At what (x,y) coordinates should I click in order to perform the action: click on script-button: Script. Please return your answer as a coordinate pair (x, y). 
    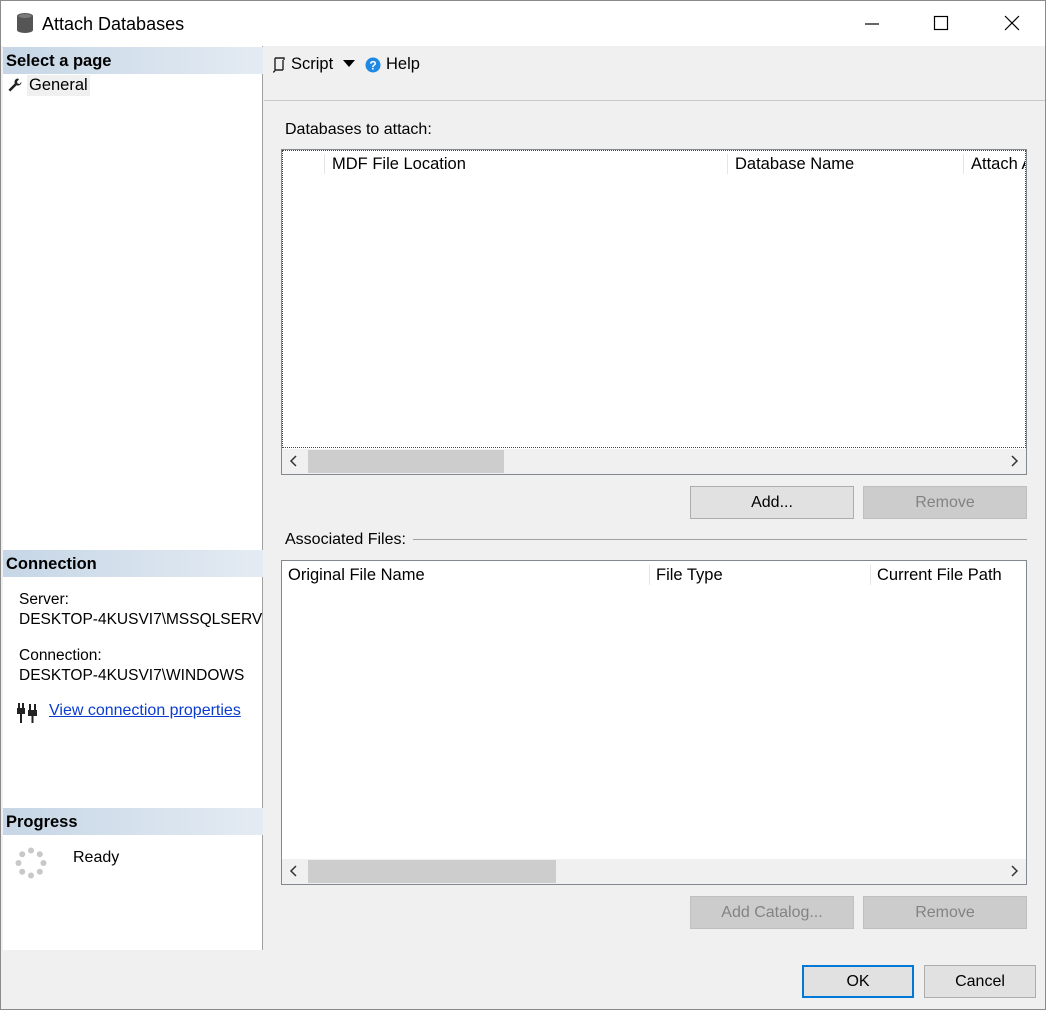
    Looking at the image, I should click on (302, 64).